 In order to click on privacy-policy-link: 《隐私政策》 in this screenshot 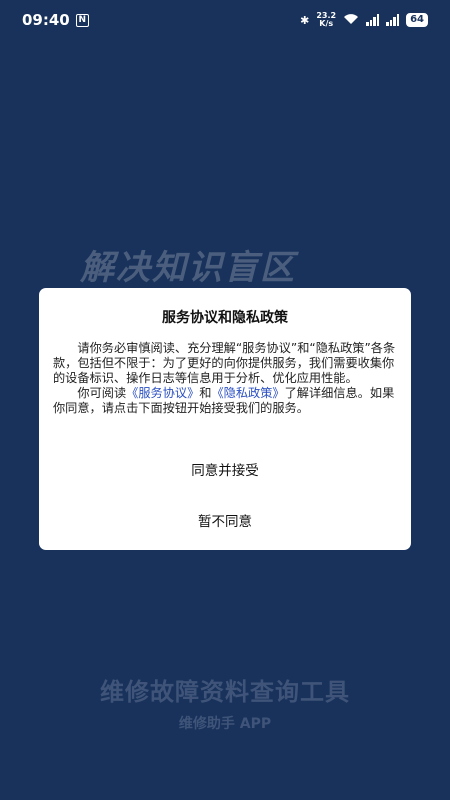, I will do `click(247, 393)`.